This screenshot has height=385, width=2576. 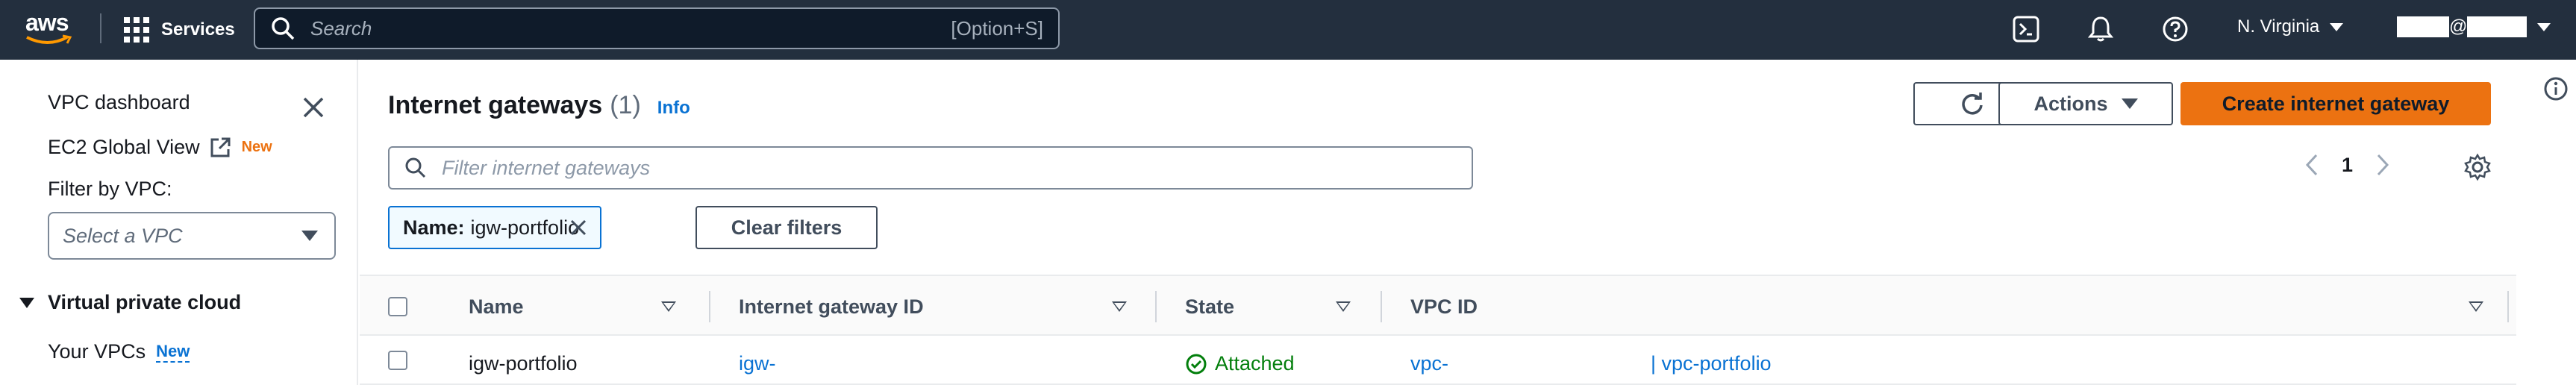 I want to click on refresh-icon, so click(x=1972, y=104).